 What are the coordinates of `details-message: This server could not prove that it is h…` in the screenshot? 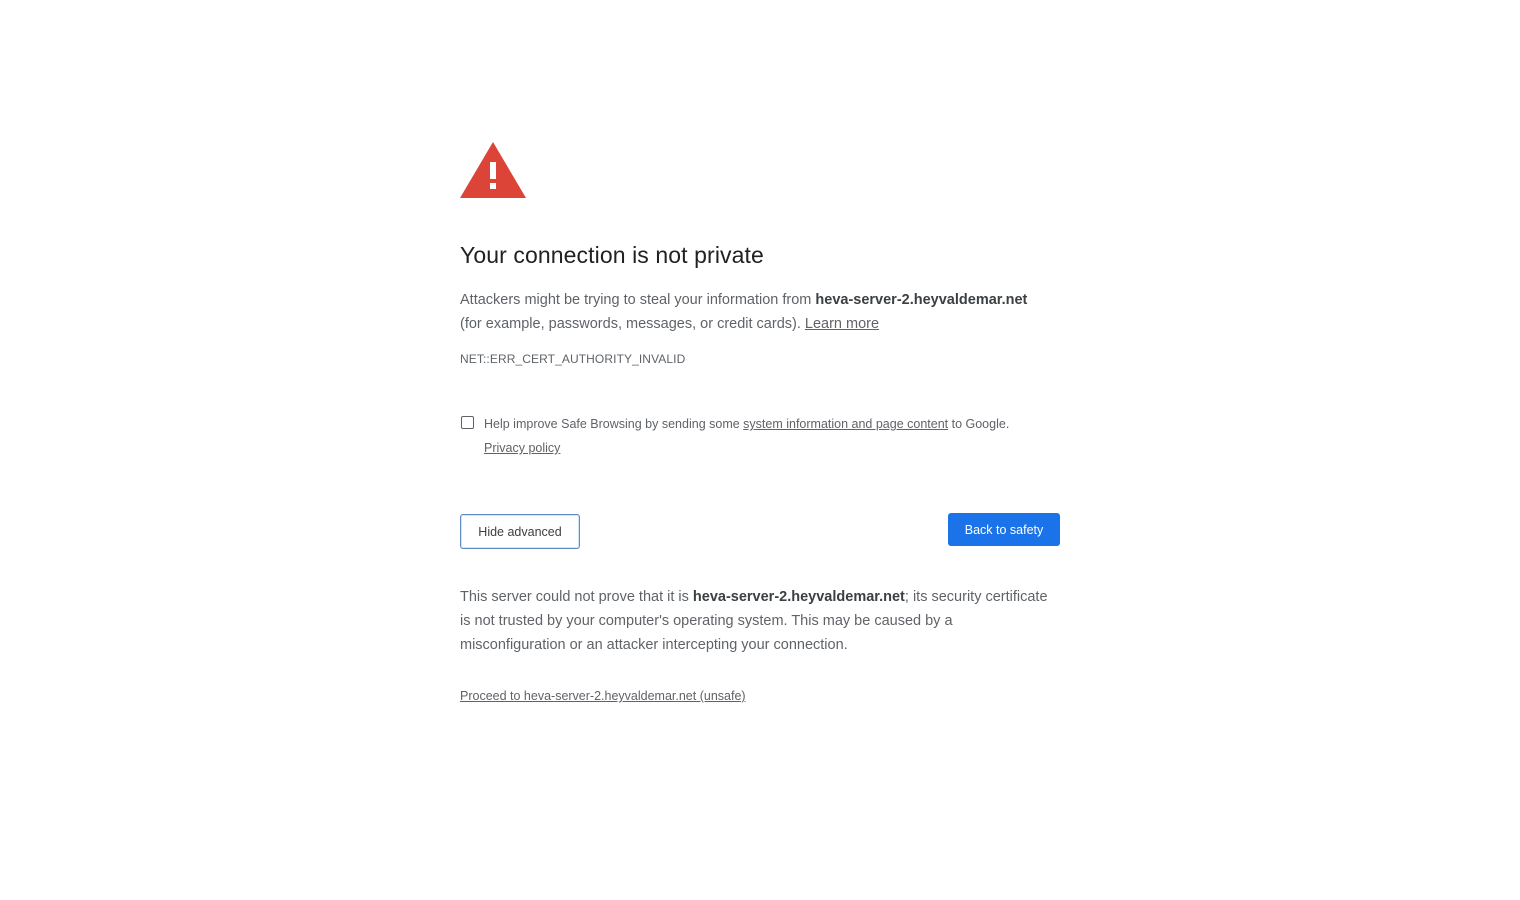 It's located at (760, 621).